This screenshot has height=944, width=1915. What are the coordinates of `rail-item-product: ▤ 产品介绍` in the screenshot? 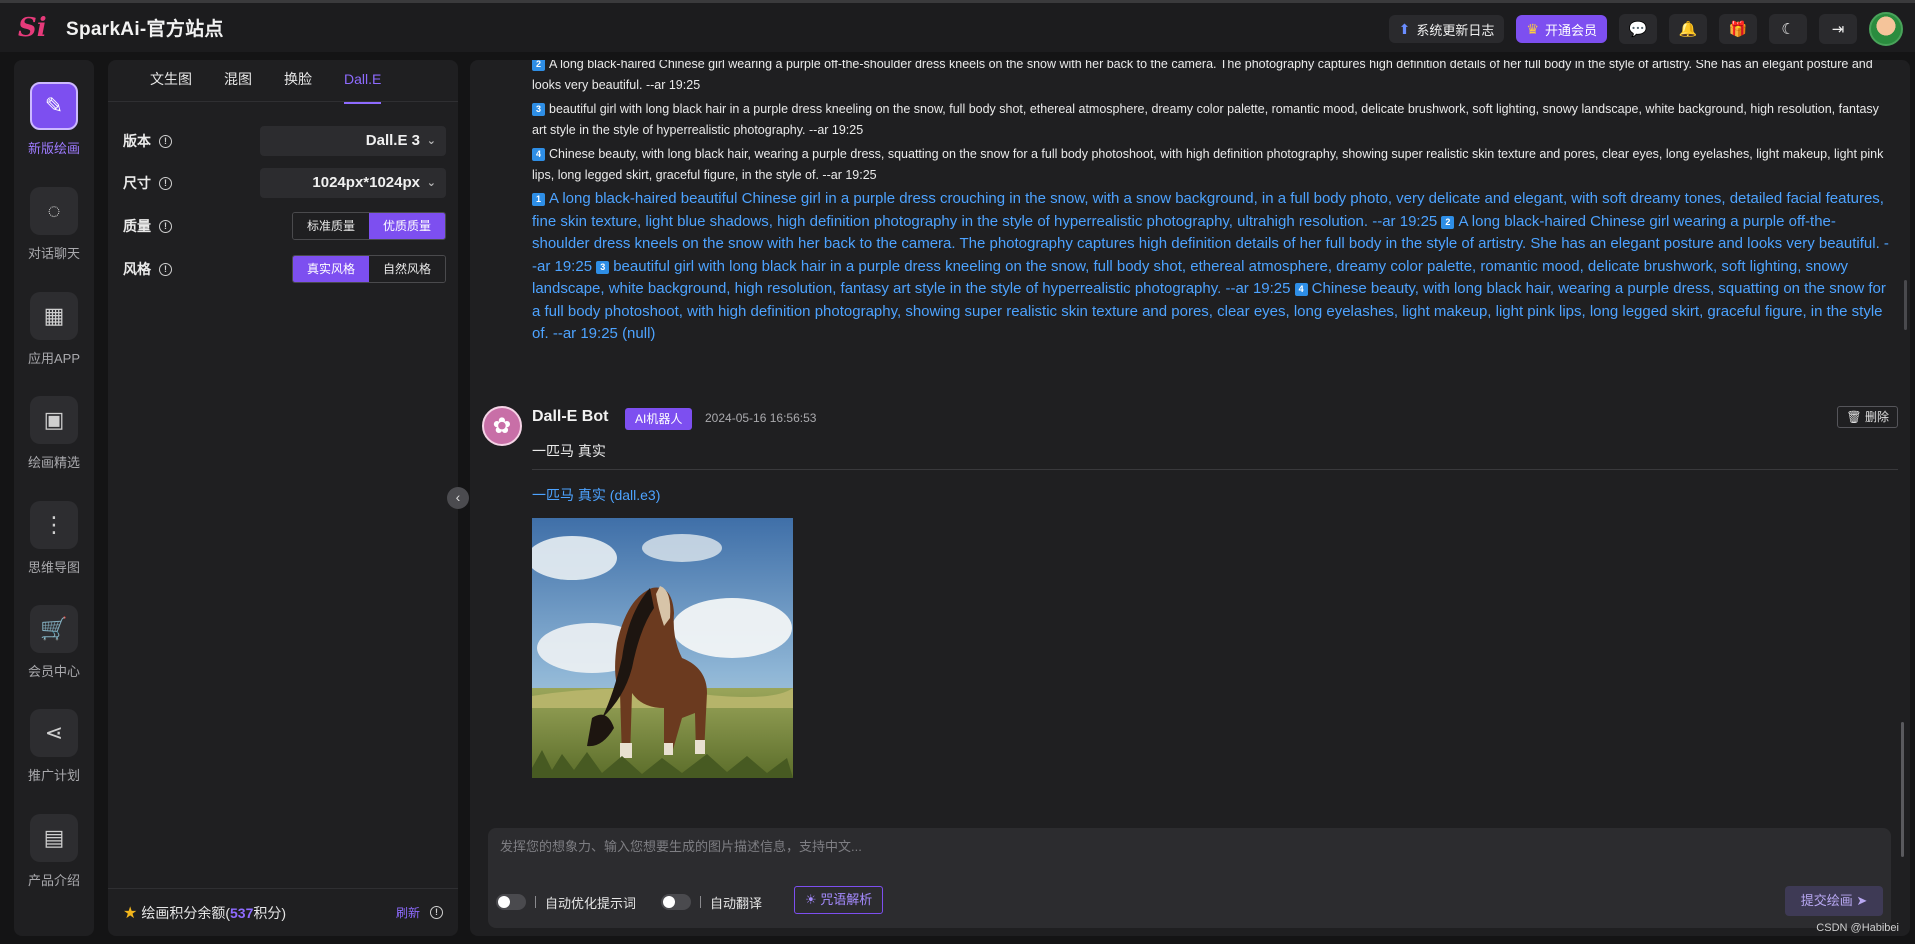 It's located at (54, 851).